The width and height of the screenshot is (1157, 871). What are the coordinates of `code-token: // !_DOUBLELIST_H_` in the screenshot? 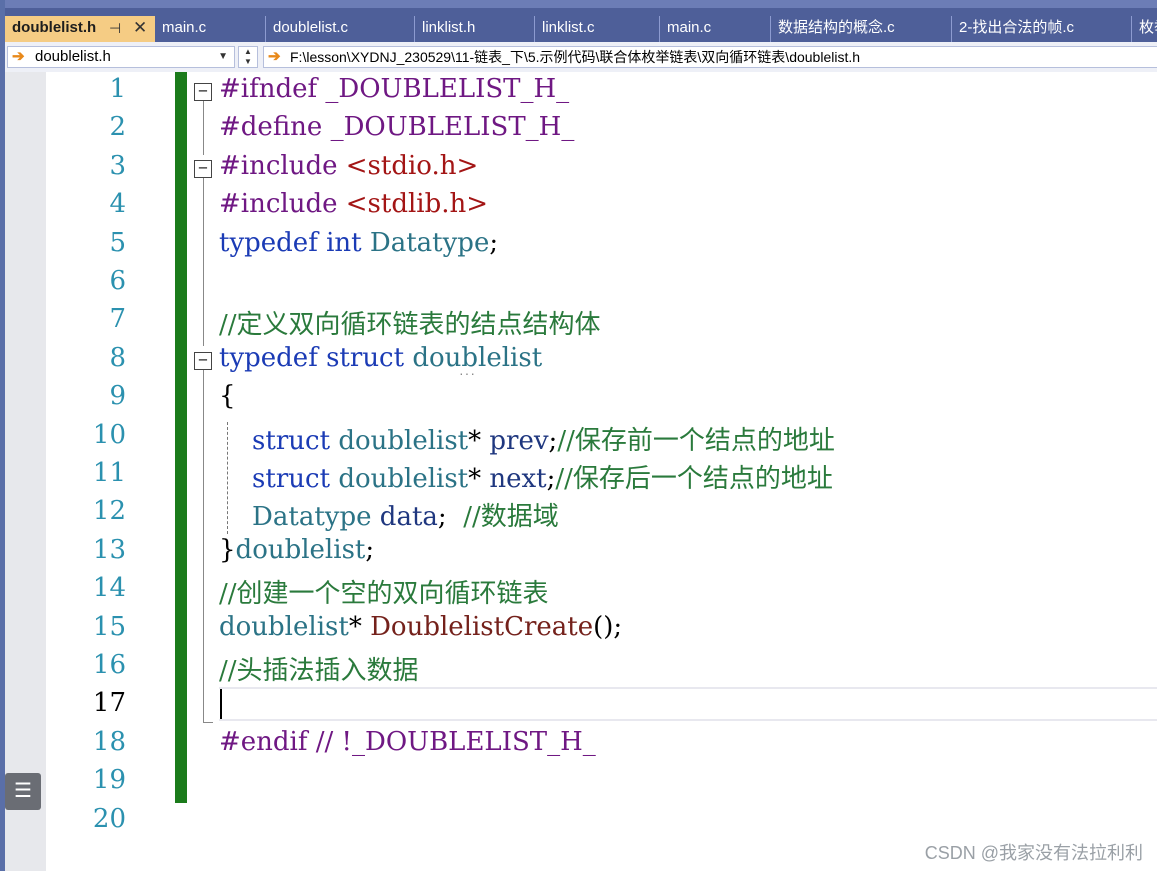 It's located at (455, 741).